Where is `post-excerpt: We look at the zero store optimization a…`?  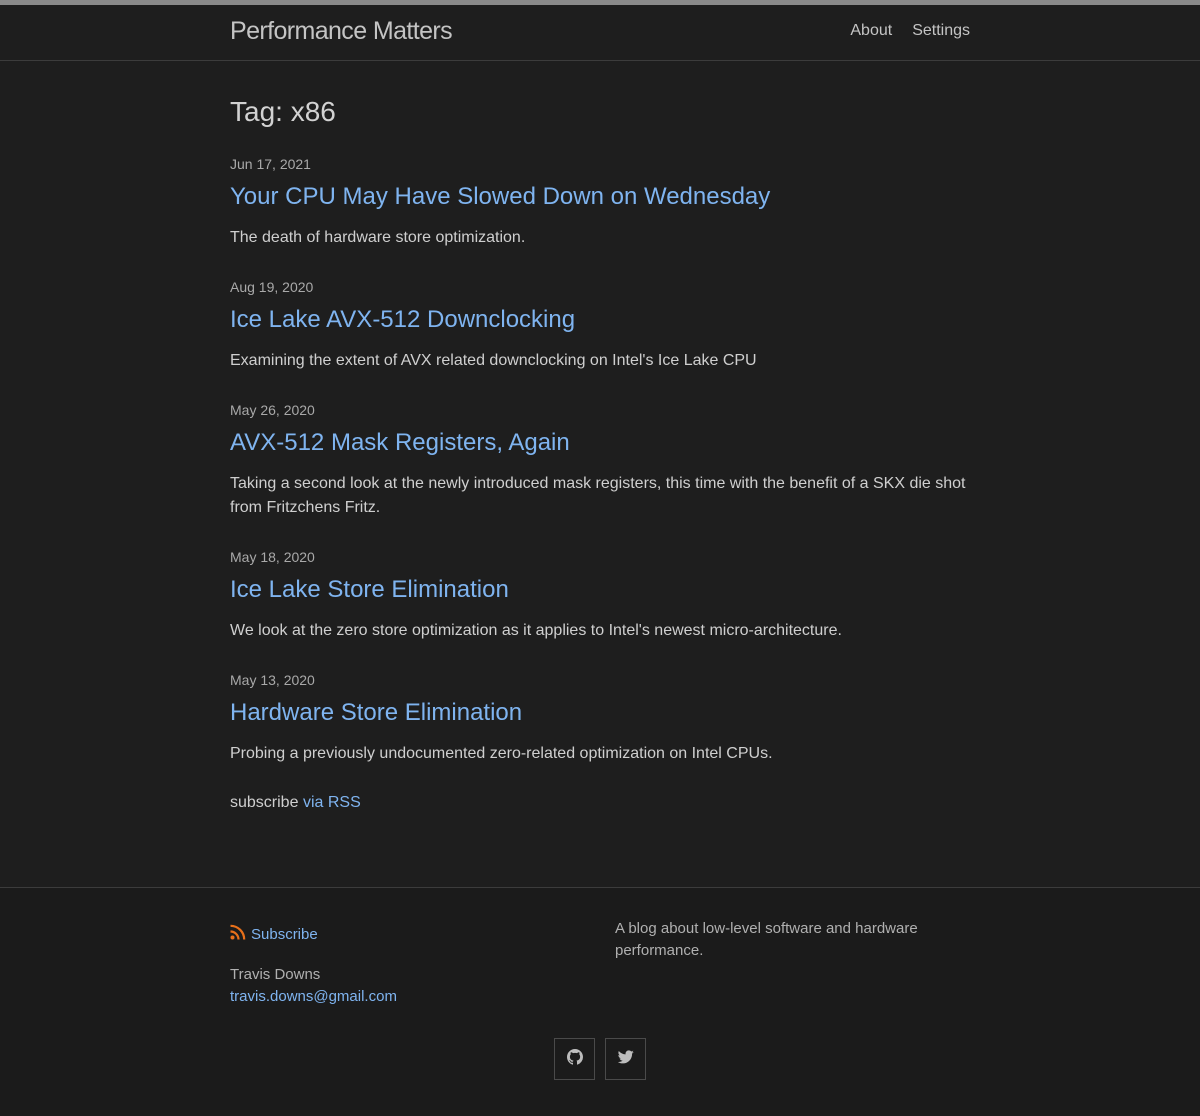 post-excerpt: We look at the zero store optimization a… is located at coordinates (536, 630).